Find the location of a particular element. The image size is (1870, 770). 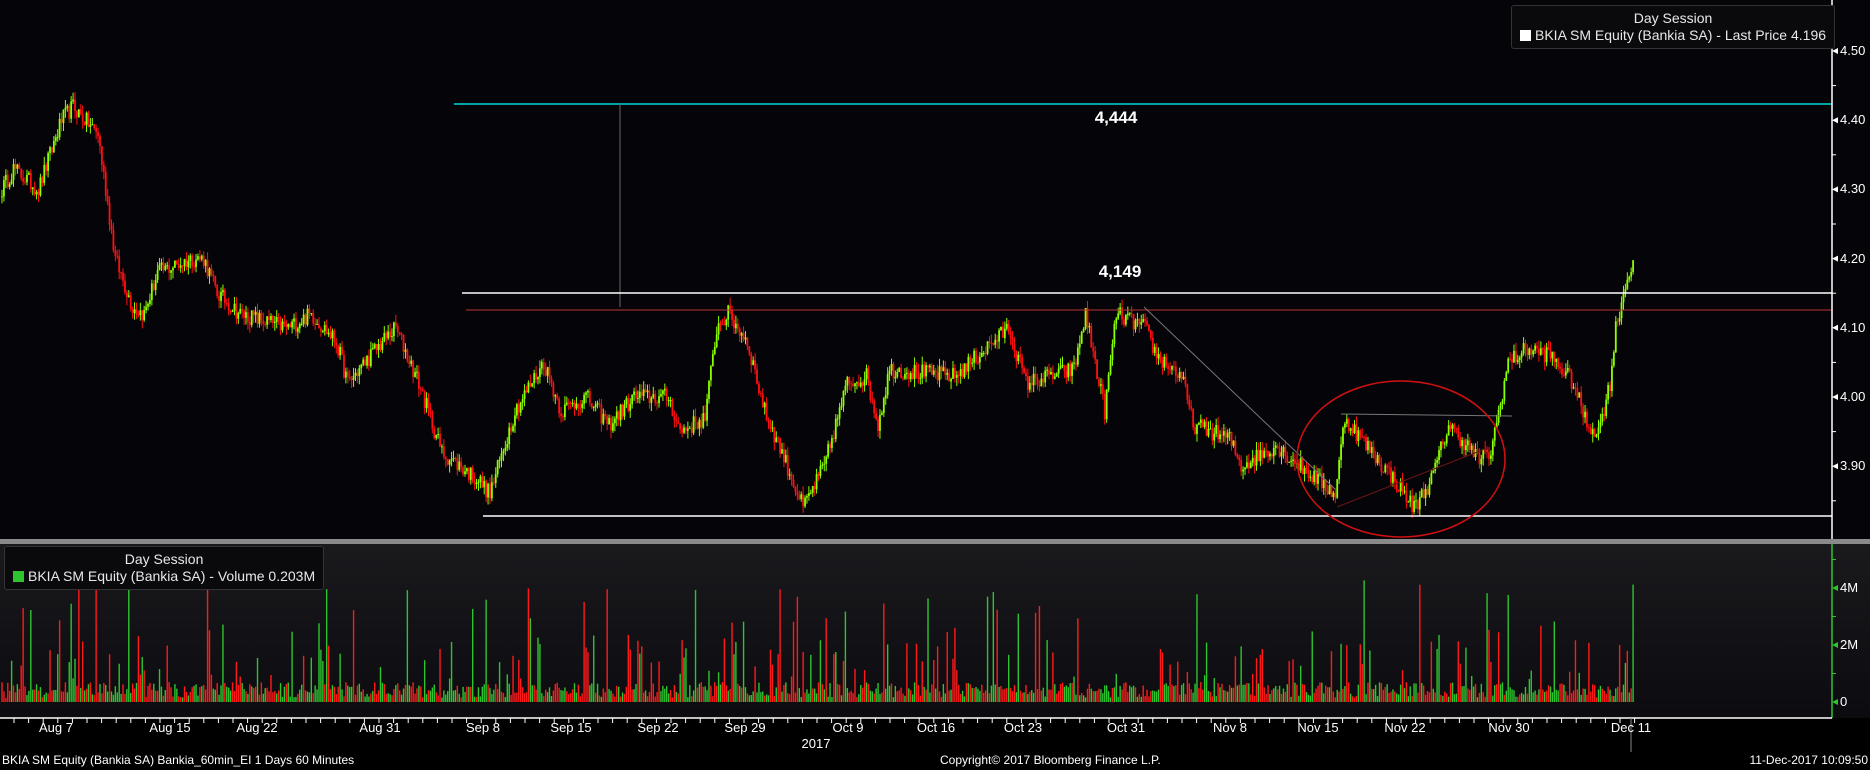

date-tick-label: Sep 22 is located at coordinates (658, 727).